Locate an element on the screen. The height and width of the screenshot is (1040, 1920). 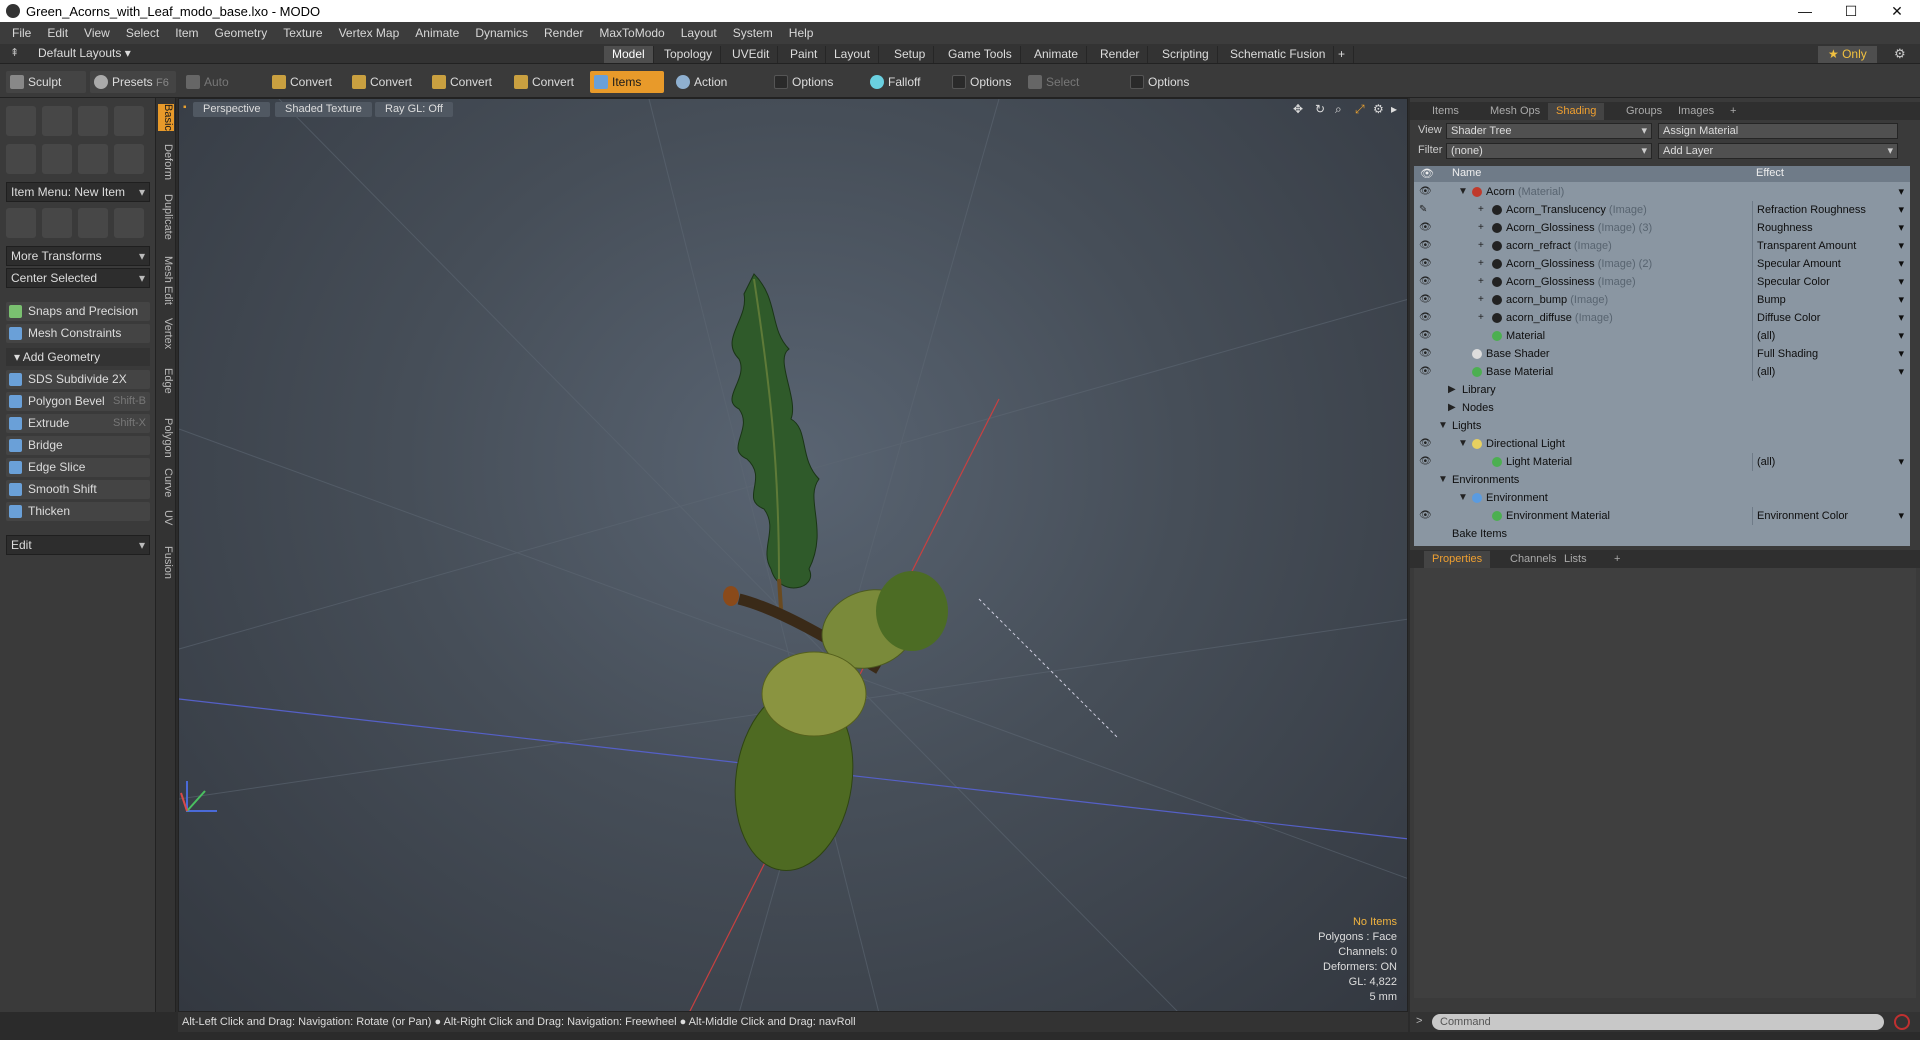
close-icon: ✕ is located at coordinates (1897, 11).